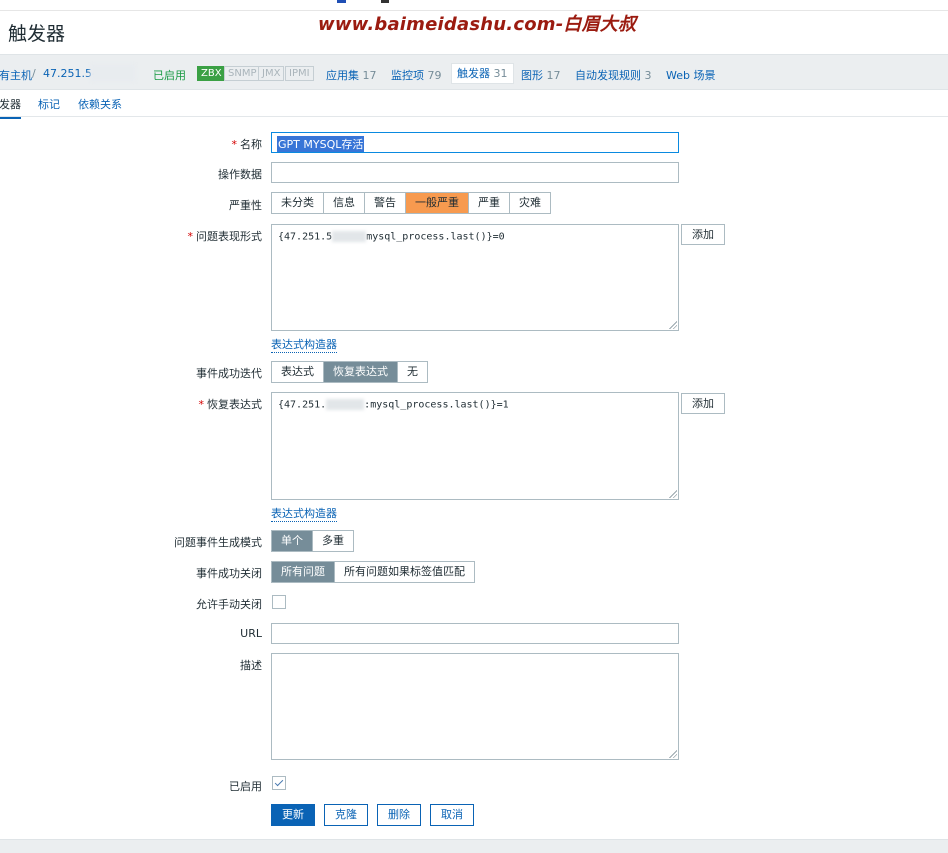  I want to click on nav-discovery-rules: 自动发现规则 3, so click(613, 75).